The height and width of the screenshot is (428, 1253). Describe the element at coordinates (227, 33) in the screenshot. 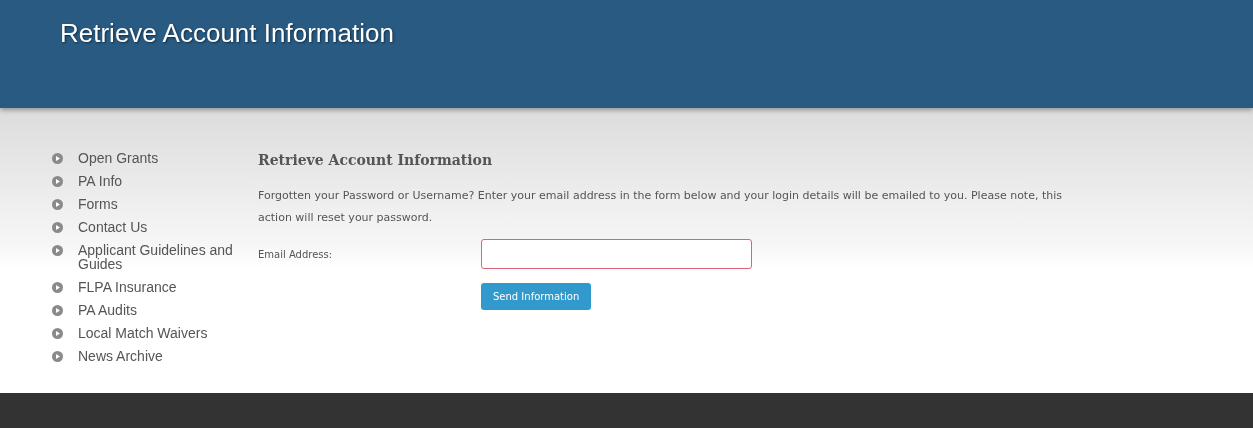

I see `page-title: Retrieve Account Information` at that location.